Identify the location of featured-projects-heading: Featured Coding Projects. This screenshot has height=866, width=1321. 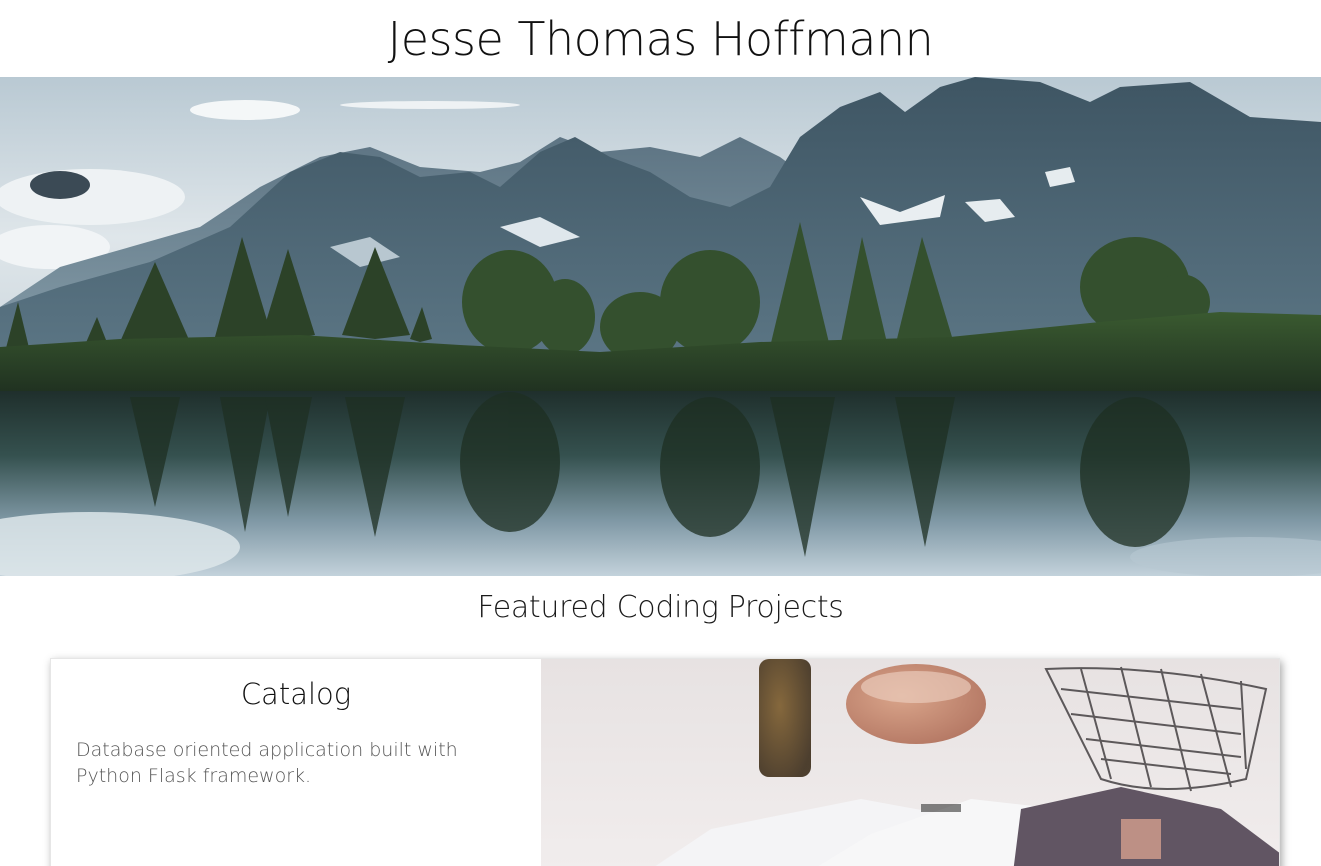
(660, 607).